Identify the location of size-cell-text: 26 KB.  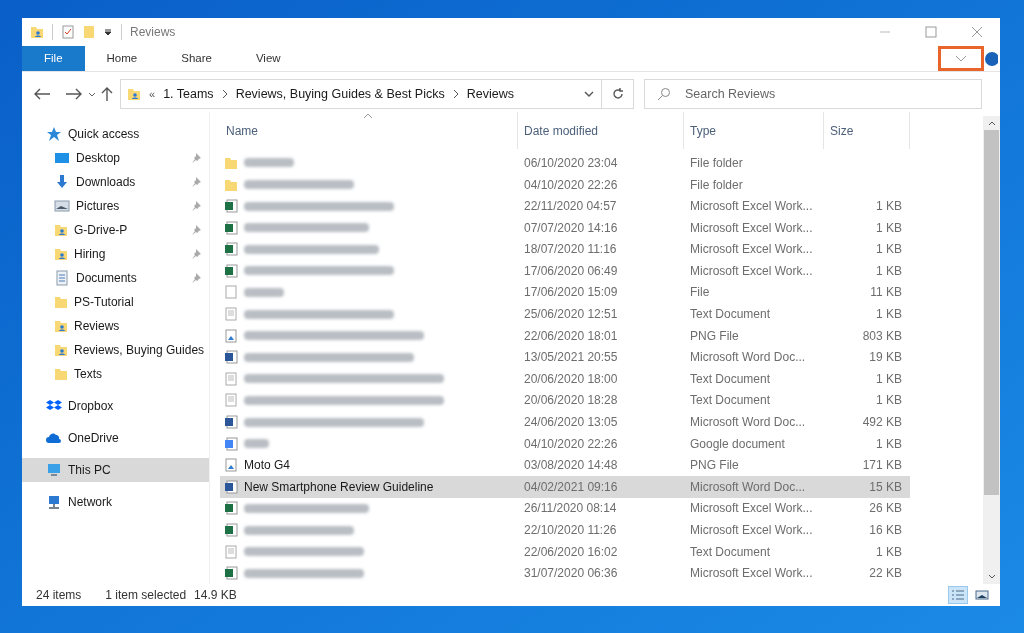
(885, 509).